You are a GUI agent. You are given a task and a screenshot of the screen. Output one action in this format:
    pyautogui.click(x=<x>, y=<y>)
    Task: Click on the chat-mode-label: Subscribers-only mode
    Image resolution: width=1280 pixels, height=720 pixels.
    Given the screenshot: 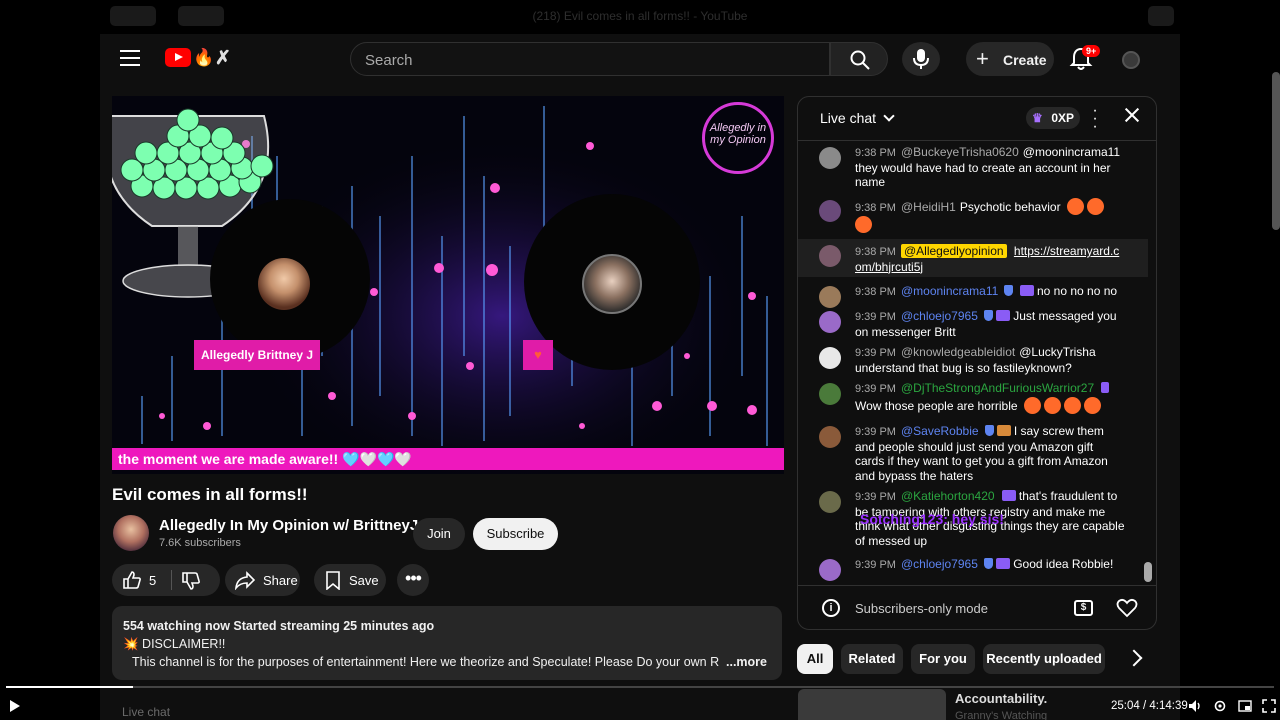 What is the action you would take?
    pyautogui.click(x=921, y=608)
    